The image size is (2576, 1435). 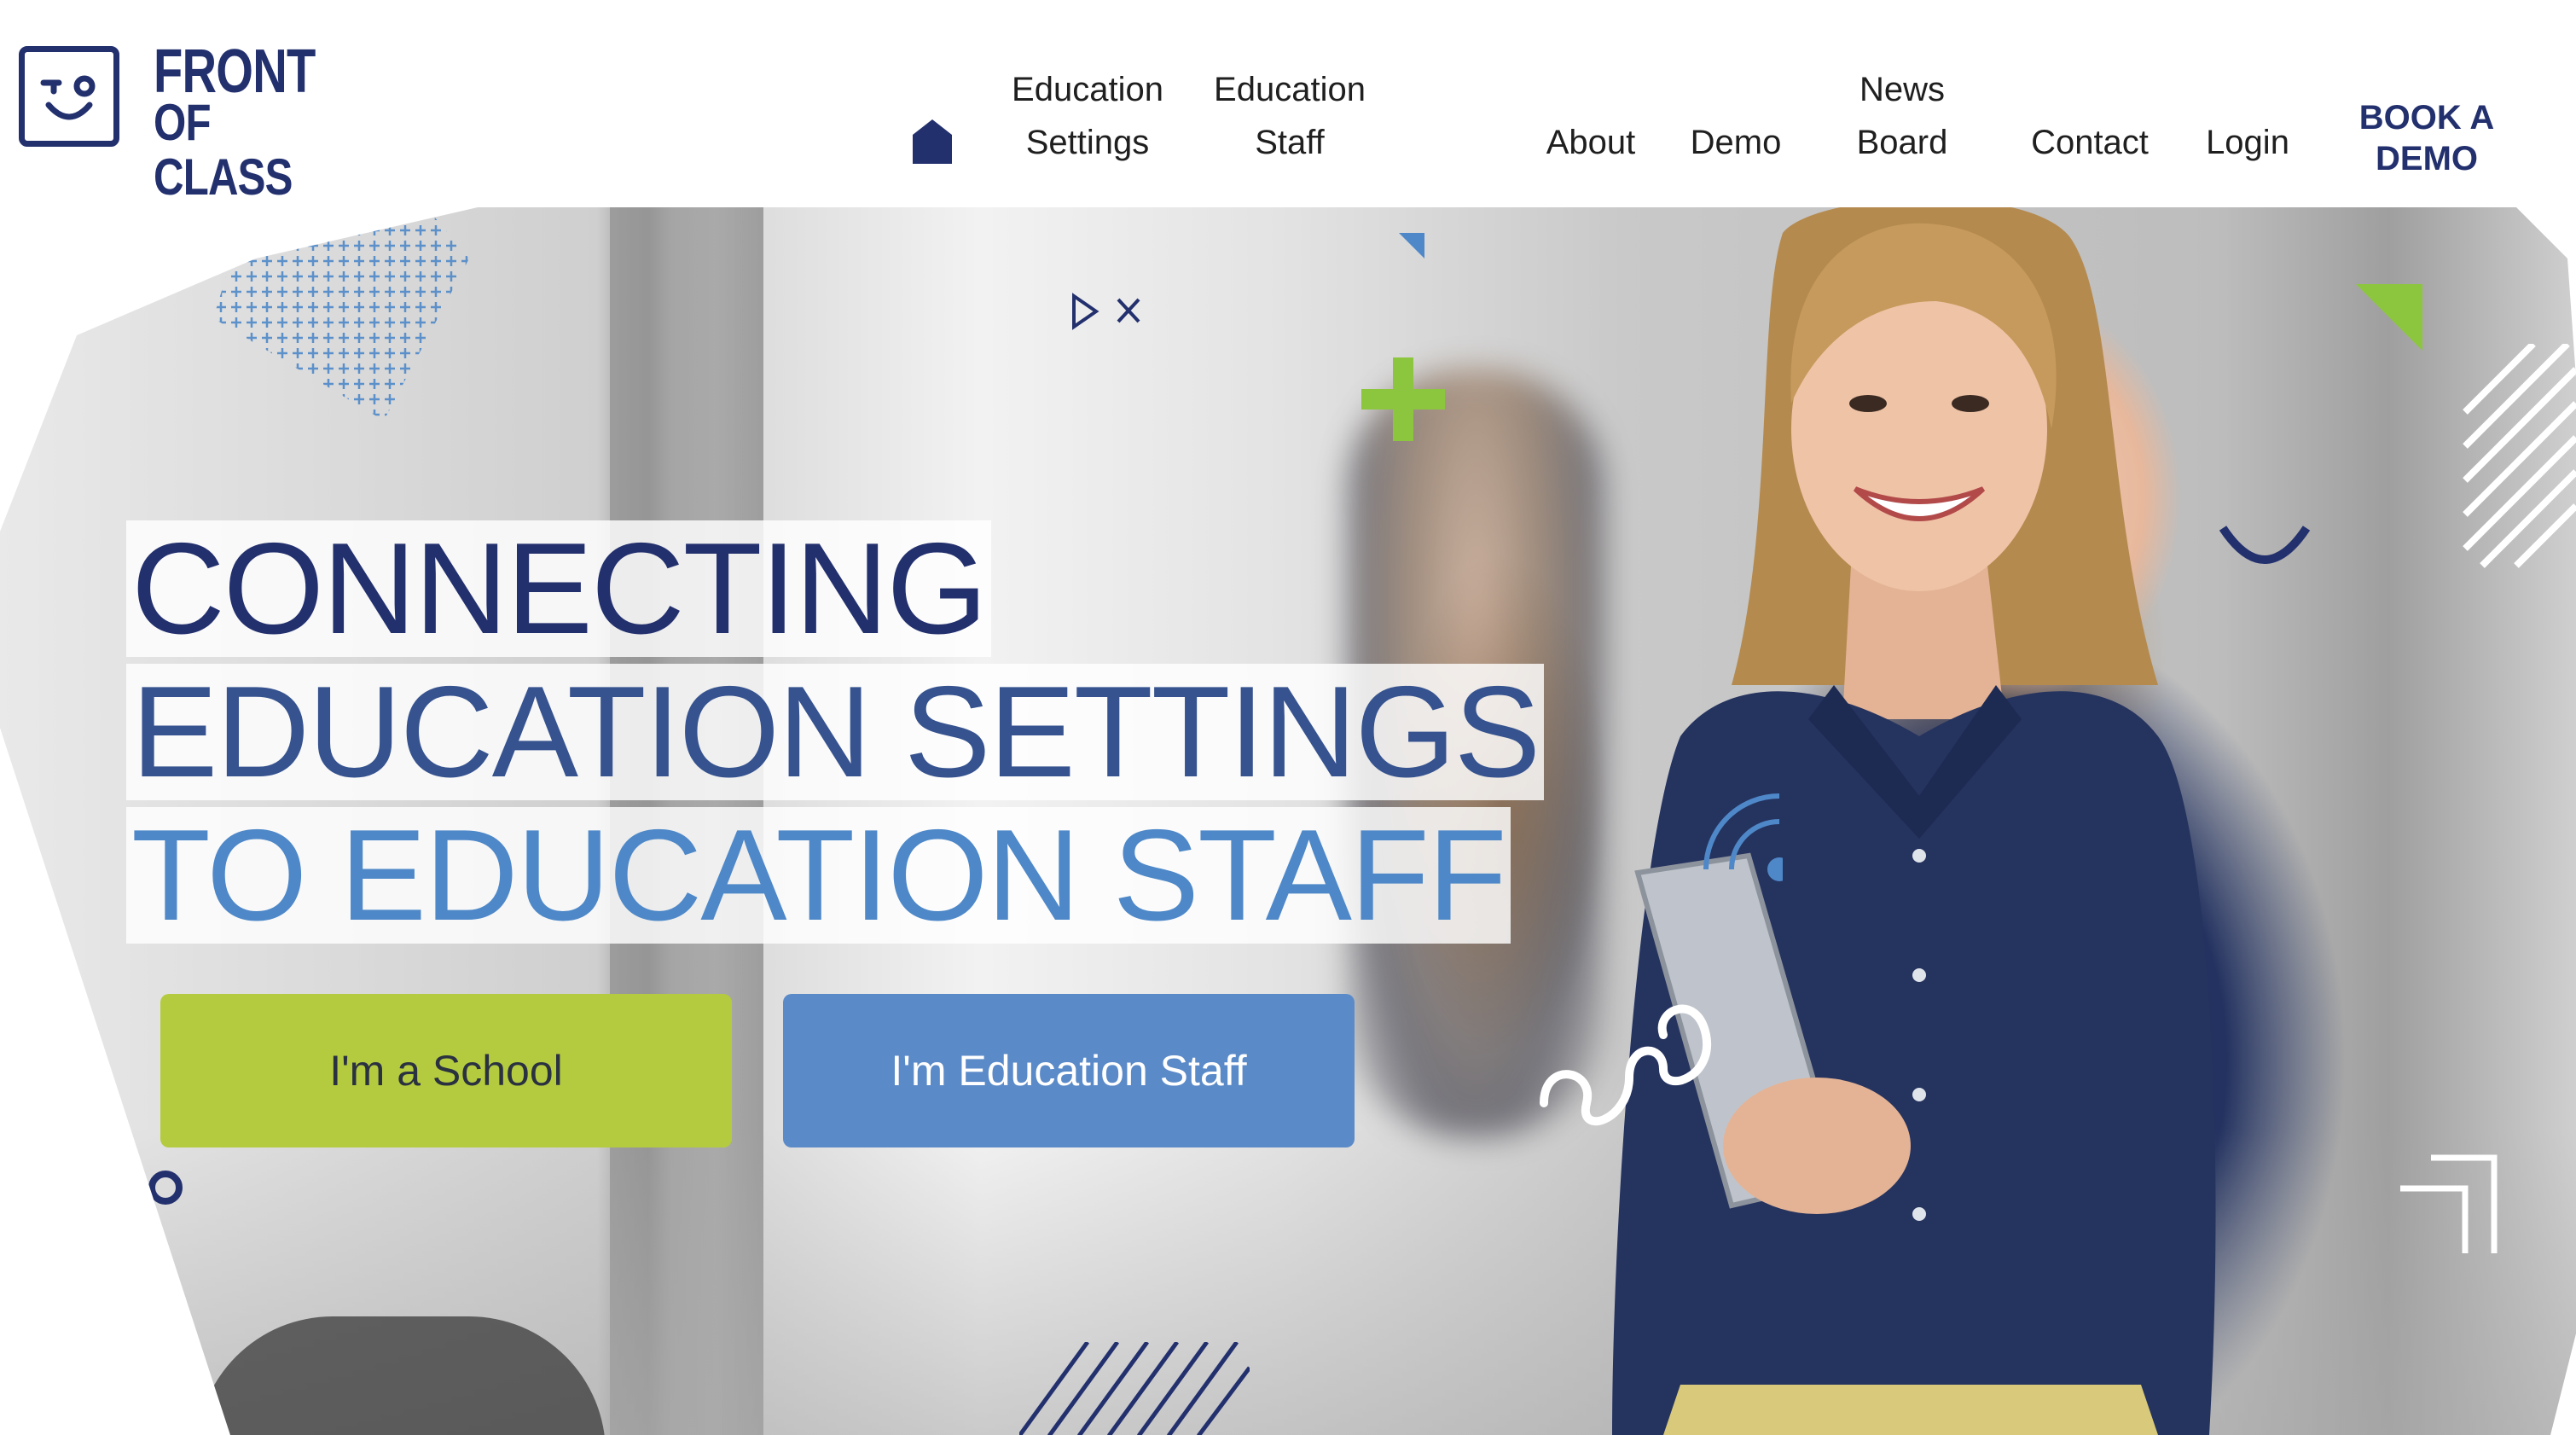 What do you see at coordinates (2449, 1203) in the screenshot?
I see `corner-bracket-icon` at bounding box center [2449, 1203].